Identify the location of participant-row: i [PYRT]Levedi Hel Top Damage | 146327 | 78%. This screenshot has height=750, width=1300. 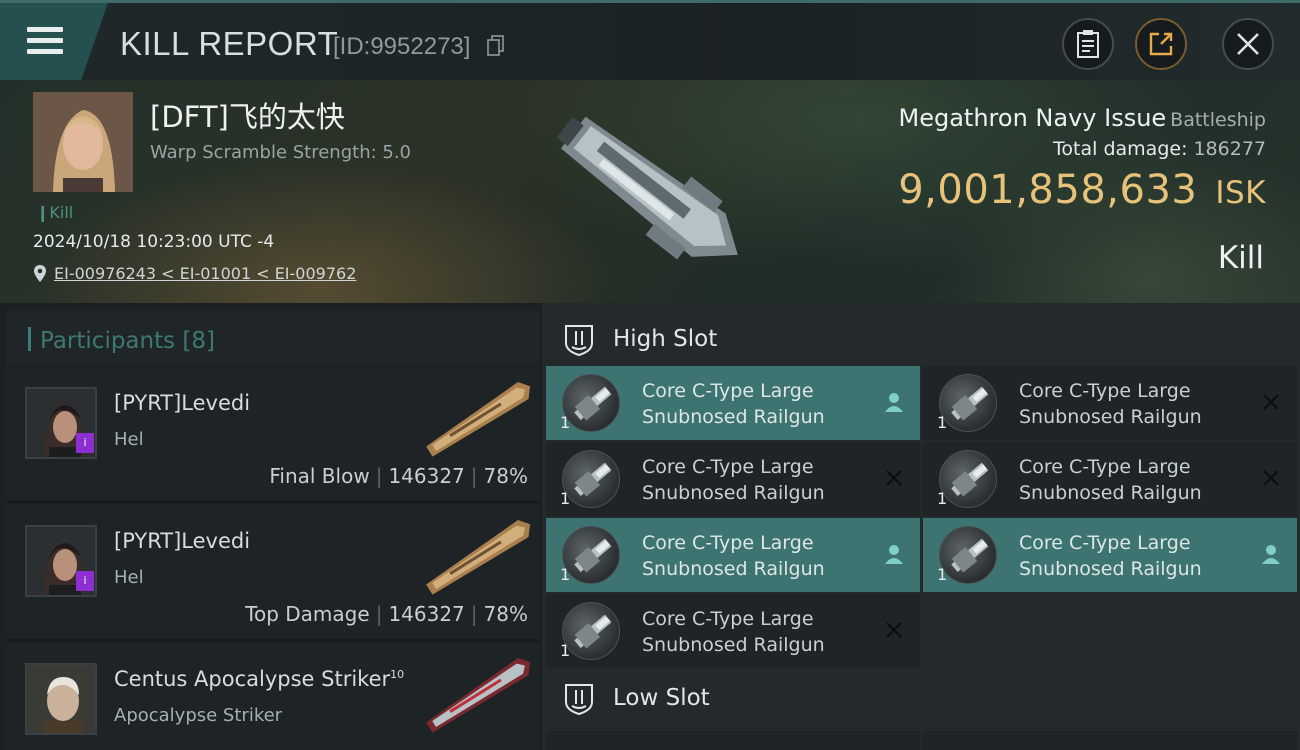
(273, 573).